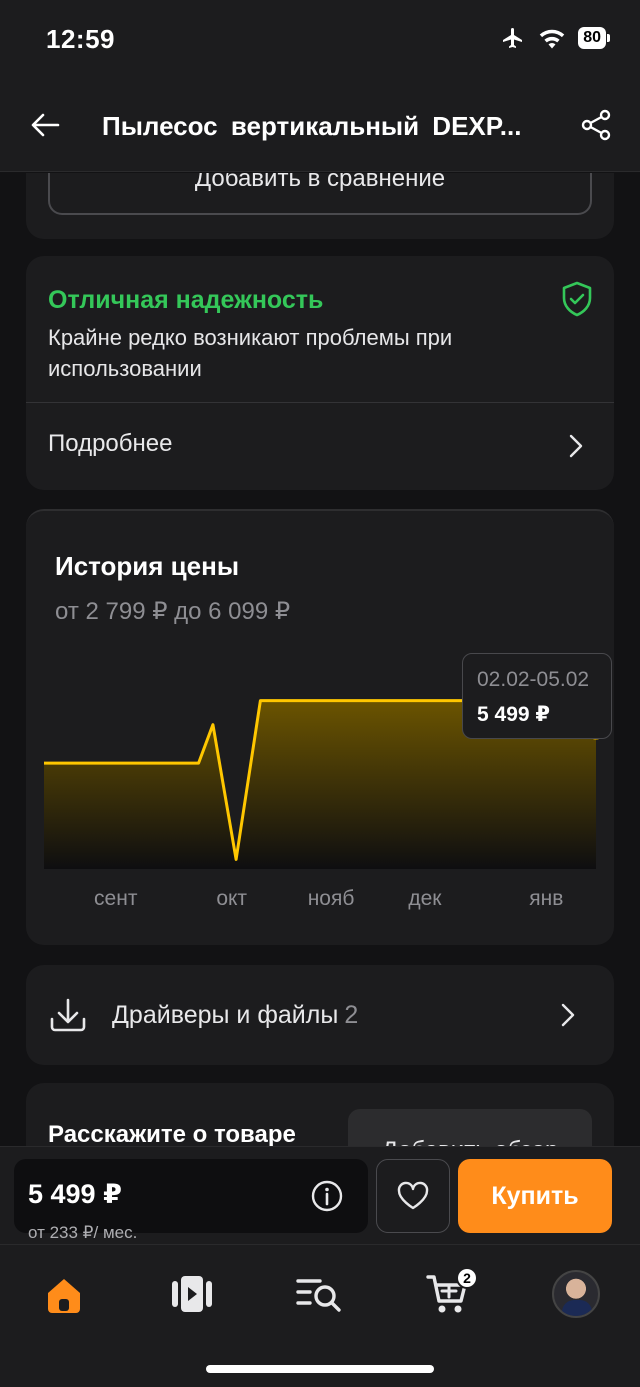  Describe the element at coordinates (110, 444) in the screenshot. I see `reliability-more-link: Подробнее` at that location.